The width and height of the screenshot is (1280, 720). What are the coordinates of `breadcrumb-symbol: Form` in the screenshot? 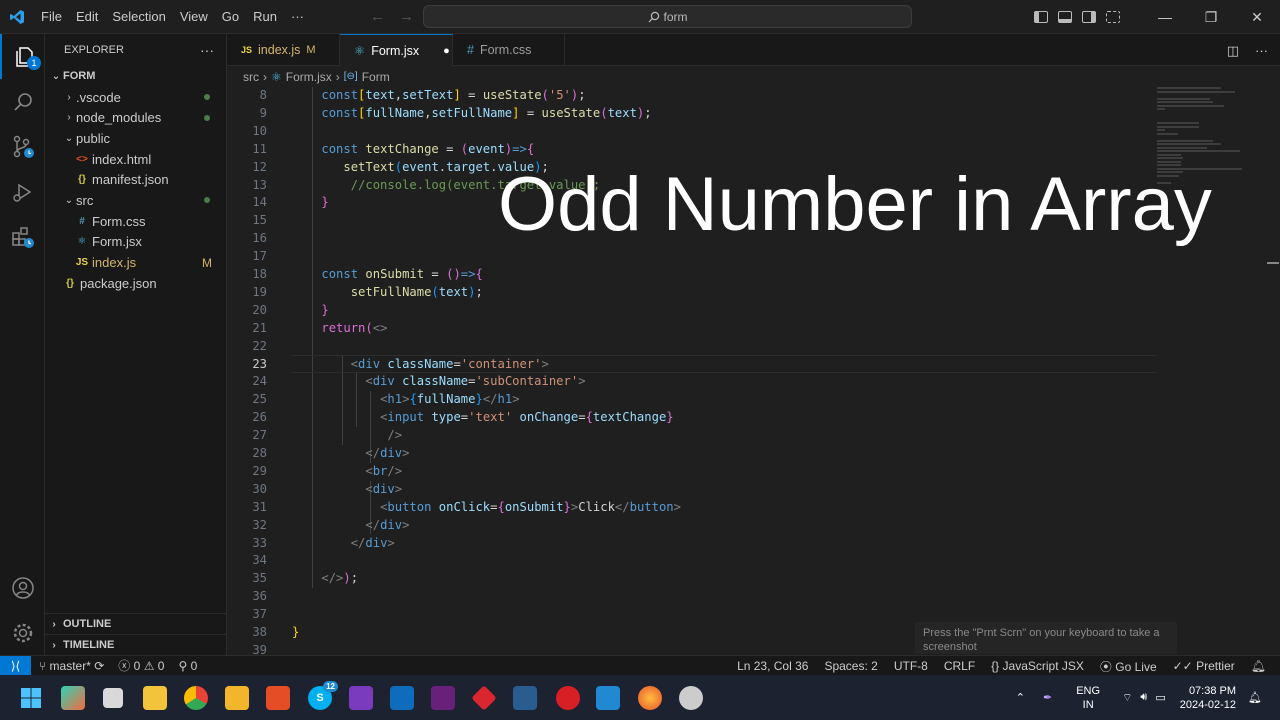 It's located at (376, 77).